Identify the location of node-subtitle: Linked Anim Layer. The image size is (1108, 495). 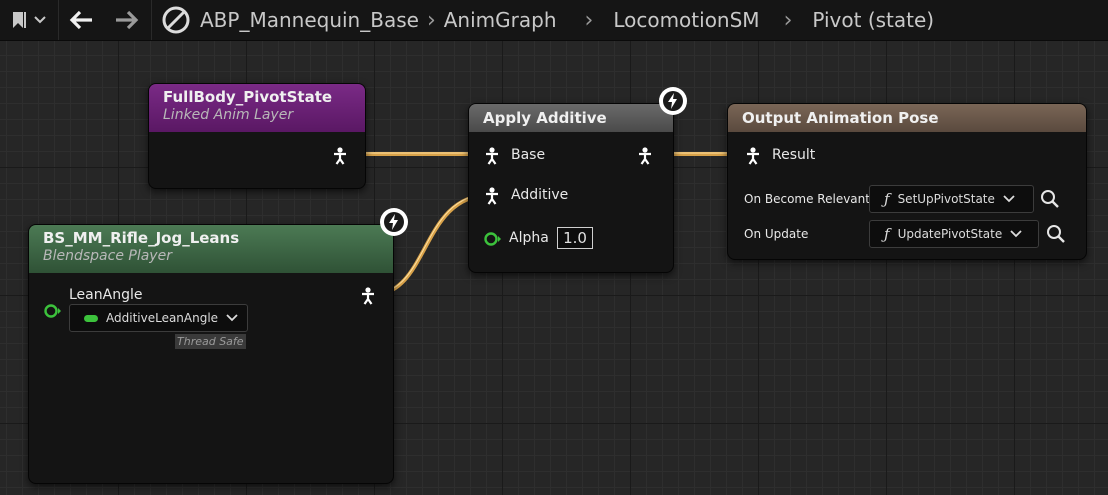
(228, 115).